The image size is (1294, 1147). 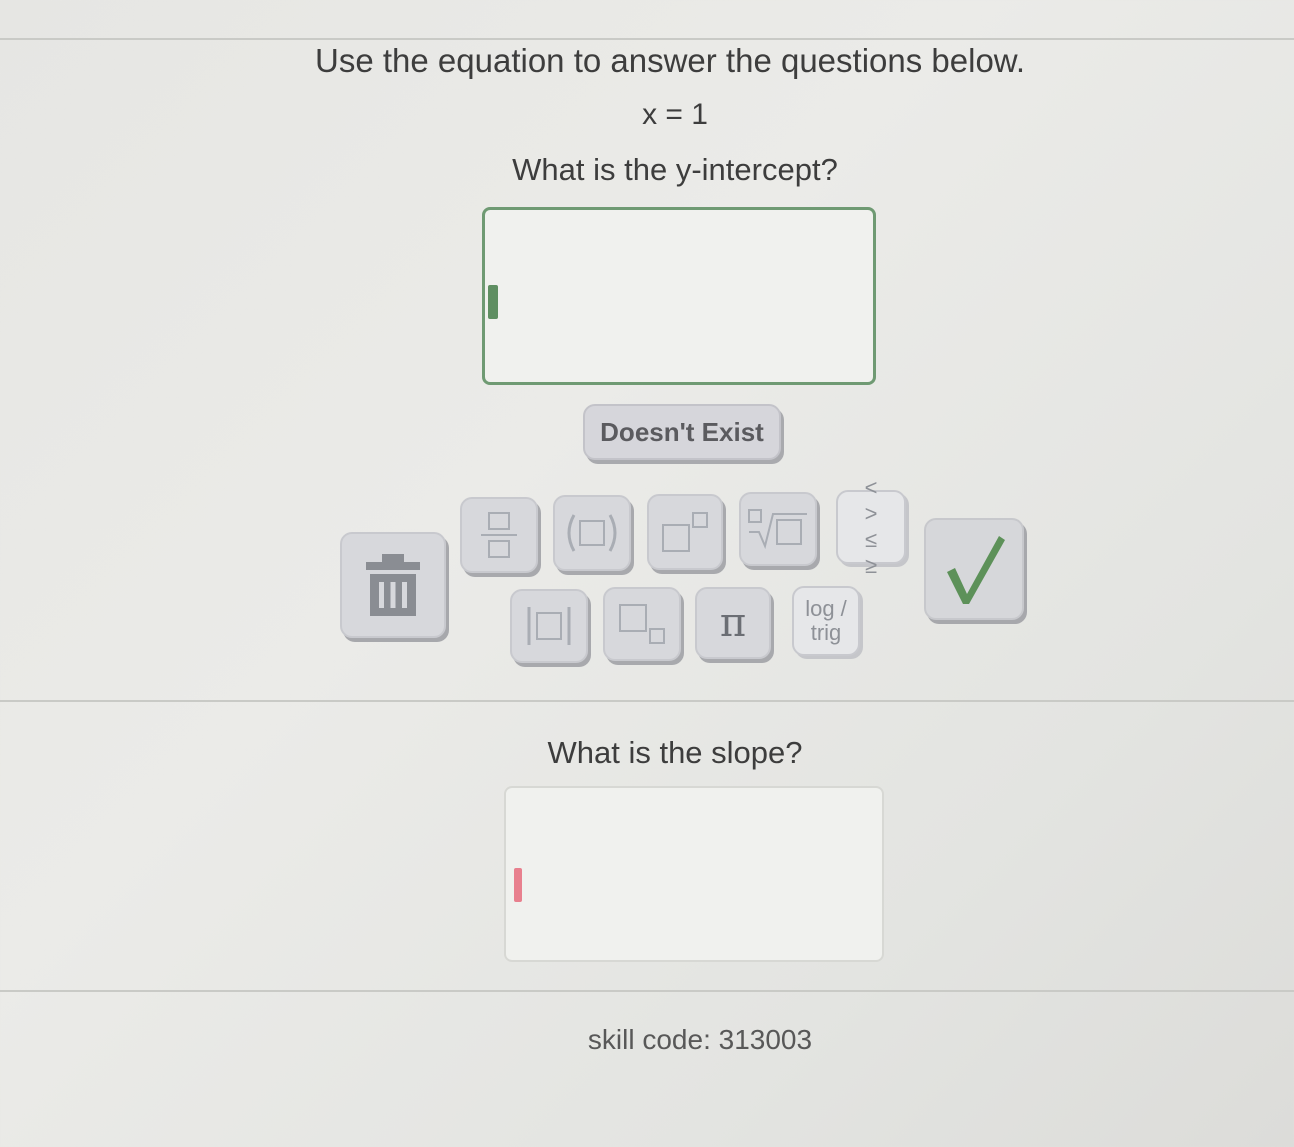 I want to click on doesnt-exist-button: Doesn't Exist, so click(x=682, y=432).